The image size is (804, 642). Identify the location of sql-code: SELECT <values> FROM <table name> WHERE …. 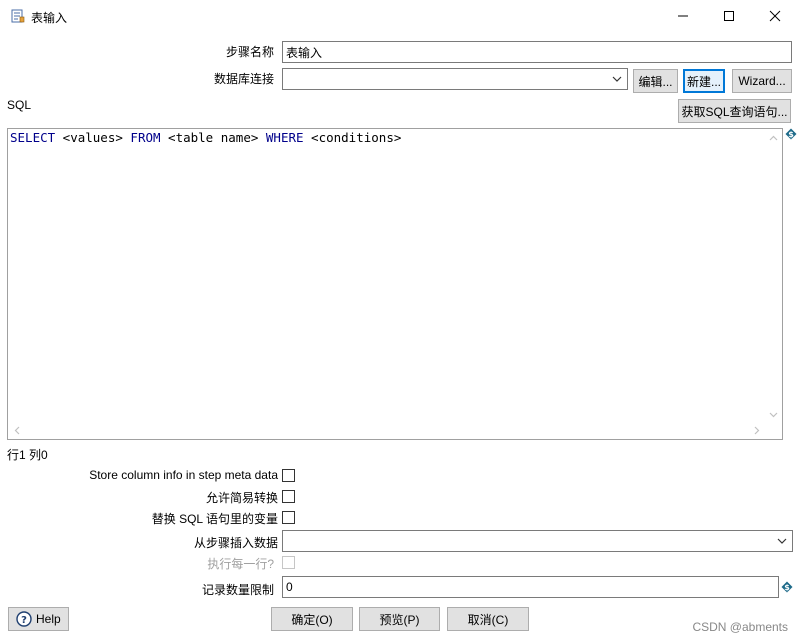
(205, 137).